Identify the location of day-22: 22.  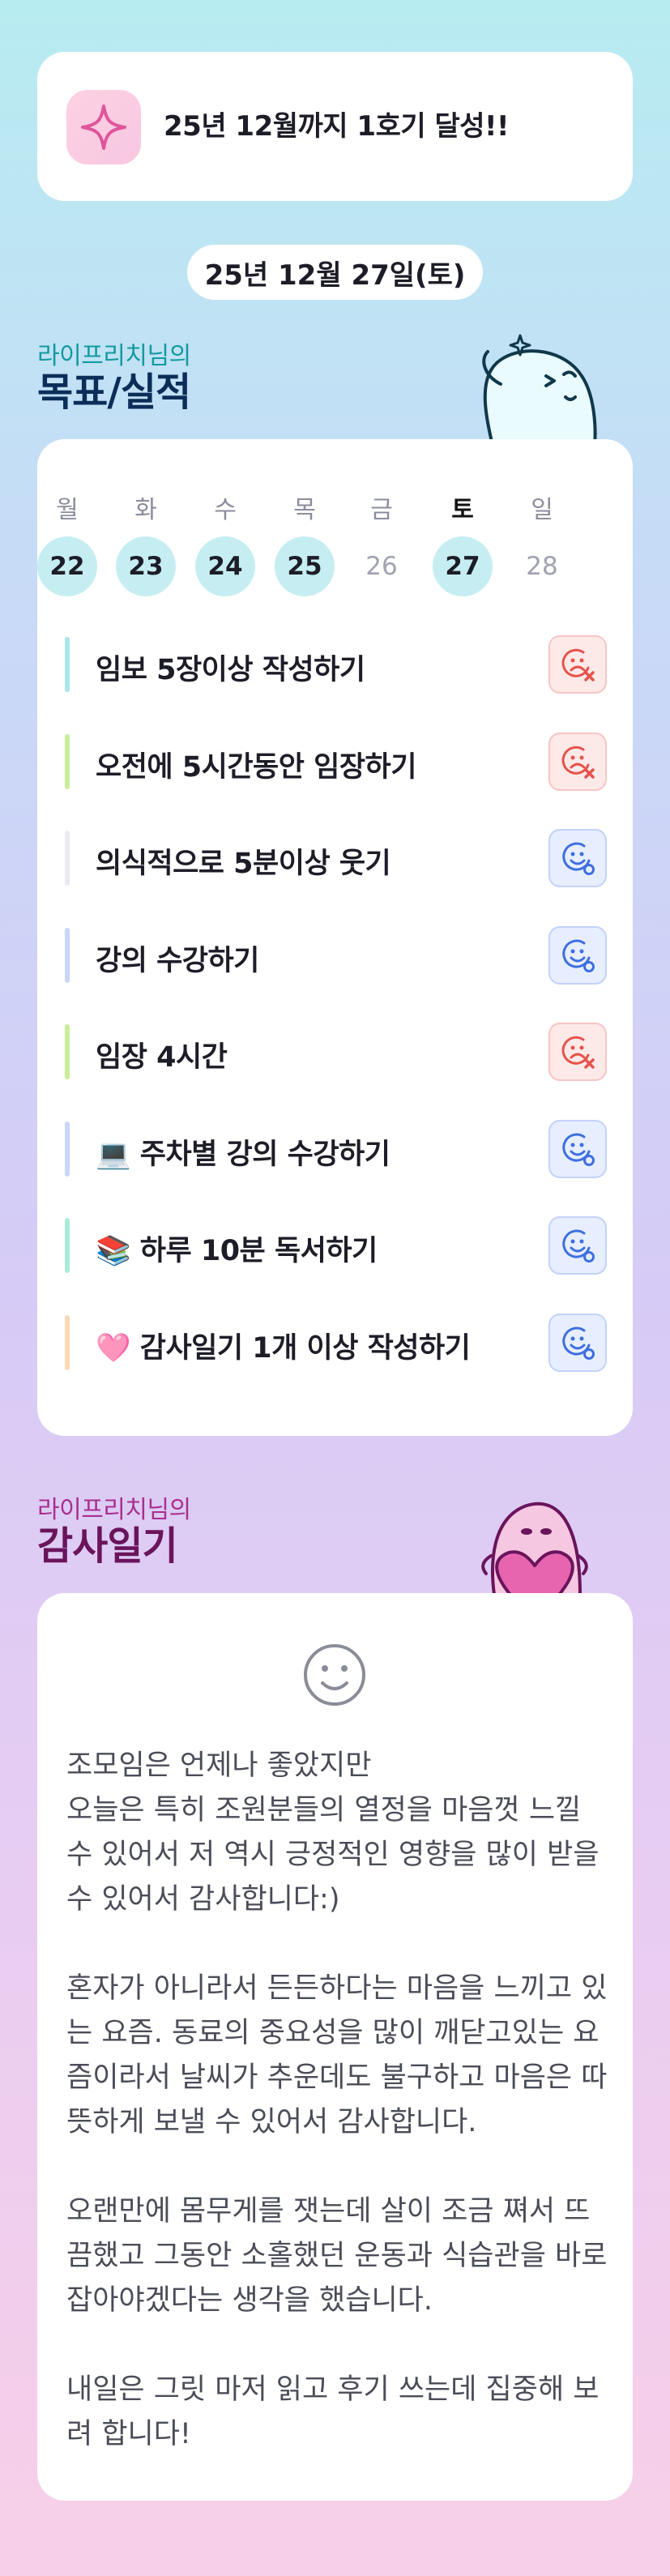
(67, 566).